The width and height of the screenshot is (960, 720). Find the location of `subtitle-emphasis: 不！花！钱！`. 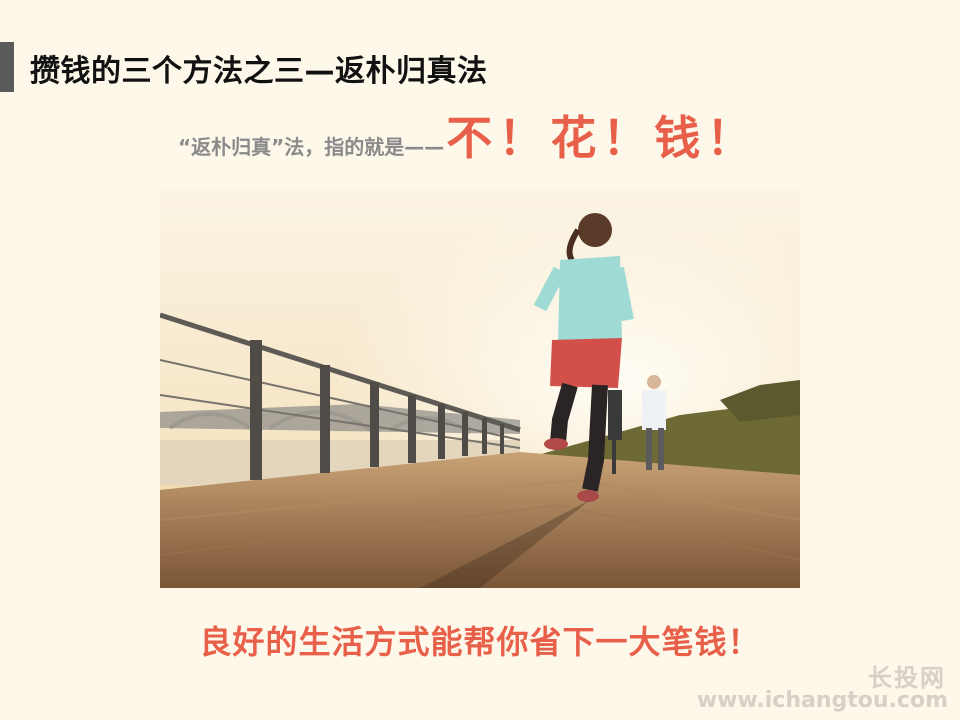

subtitle-emphasis: 不！花！钱！ is located at coordinates (602, 138).